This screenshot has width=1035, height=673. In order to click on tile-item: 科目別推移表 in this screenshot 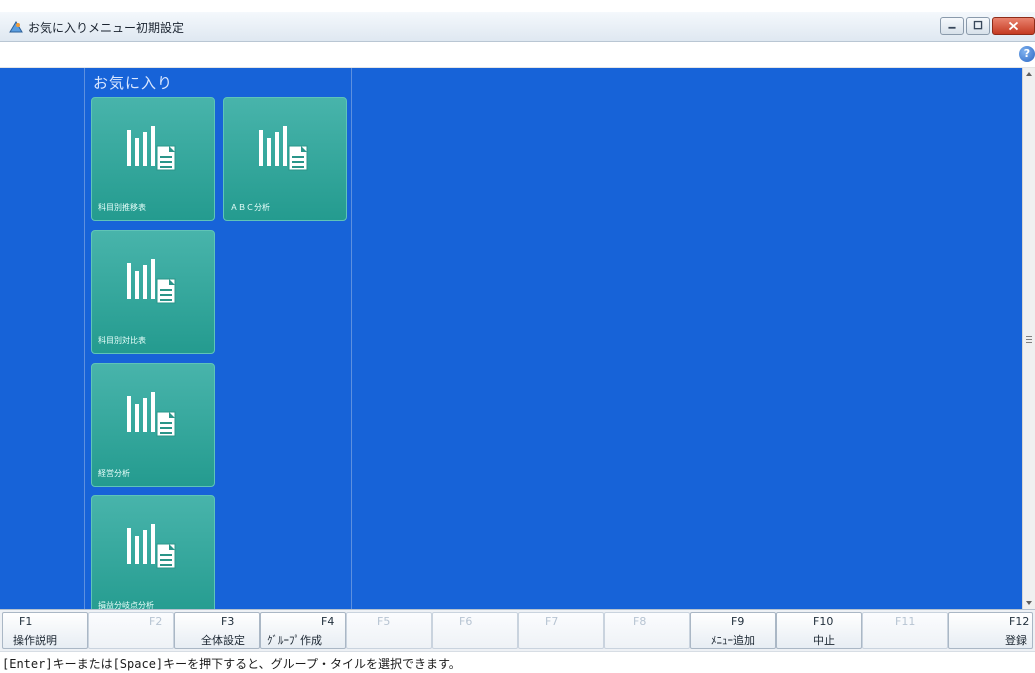, I will do `click(153, 159)`.